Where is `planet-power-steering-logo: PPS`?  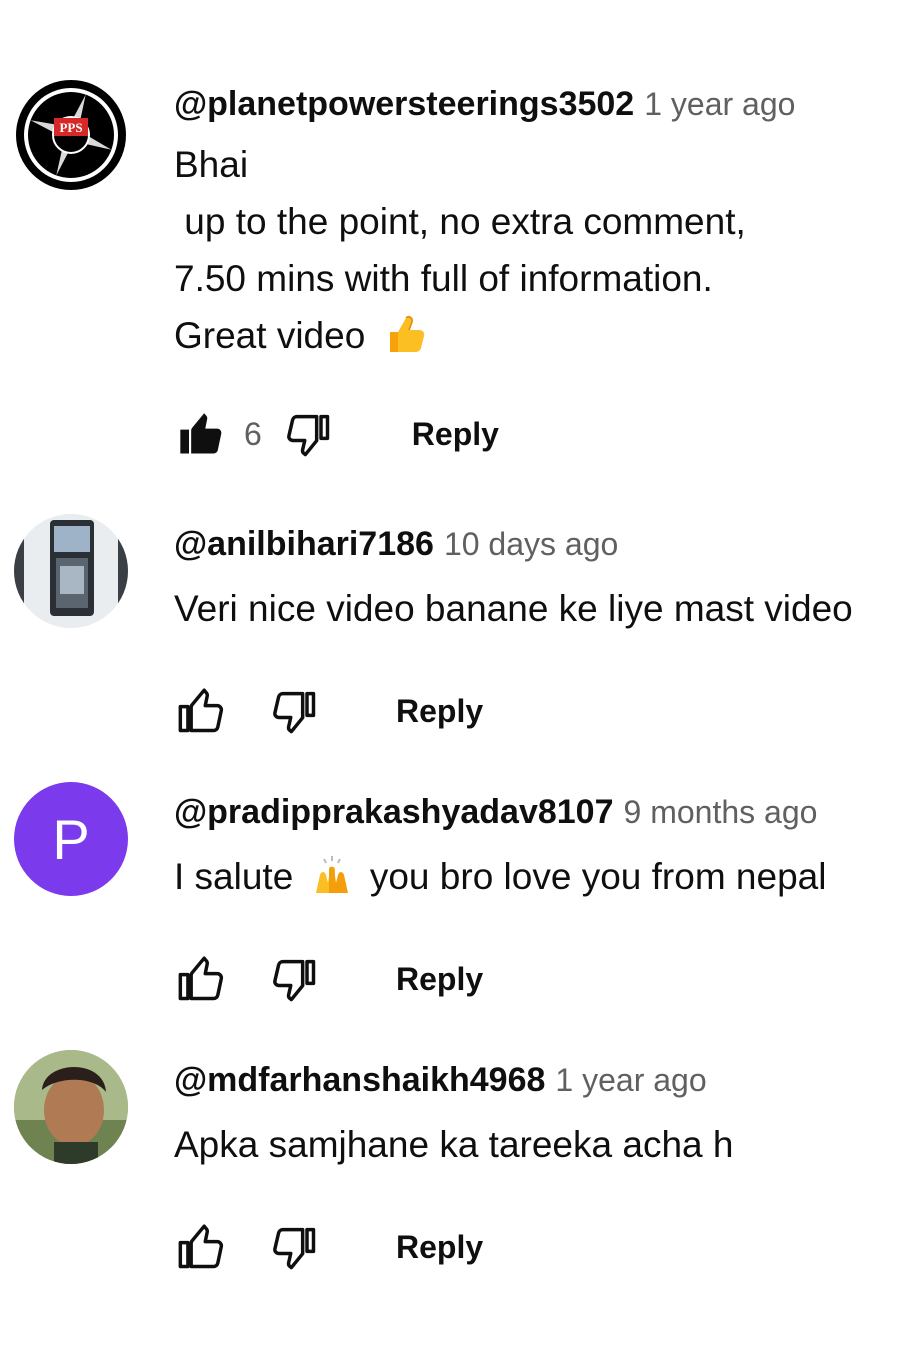 planet-power-steering-logo: PPS is located at coordinates (71, 135).